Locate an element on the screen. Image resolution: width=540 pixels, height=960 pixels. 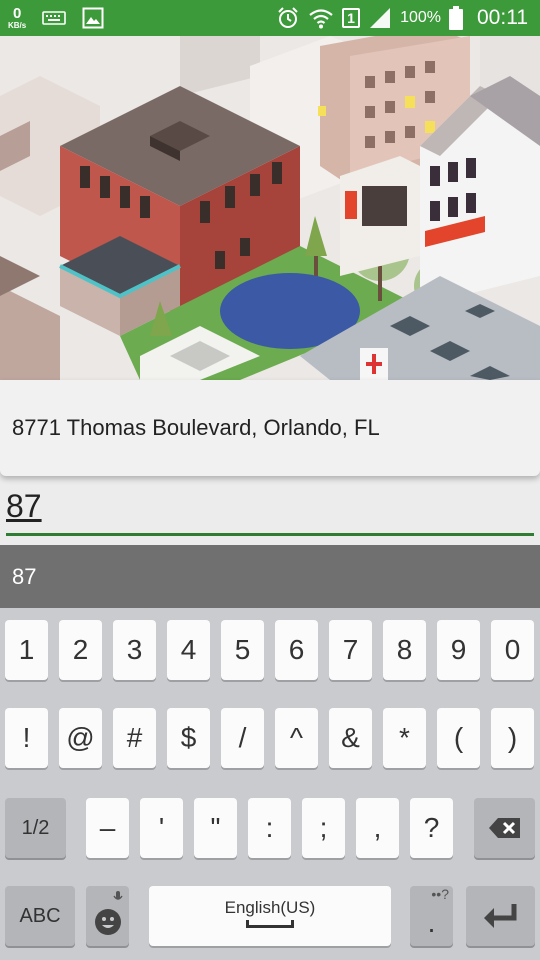
key-dash: – is located at coordinates (107, 828).